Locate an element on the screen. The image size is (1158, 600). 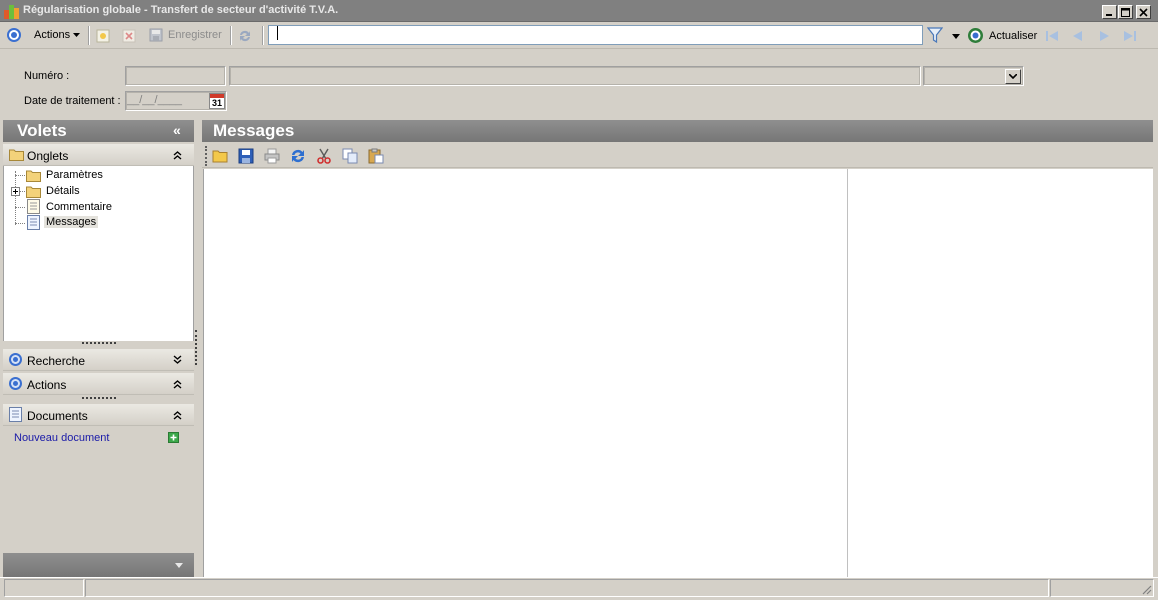
actions-menu-button: Actions is located at coordinates (57, 35).